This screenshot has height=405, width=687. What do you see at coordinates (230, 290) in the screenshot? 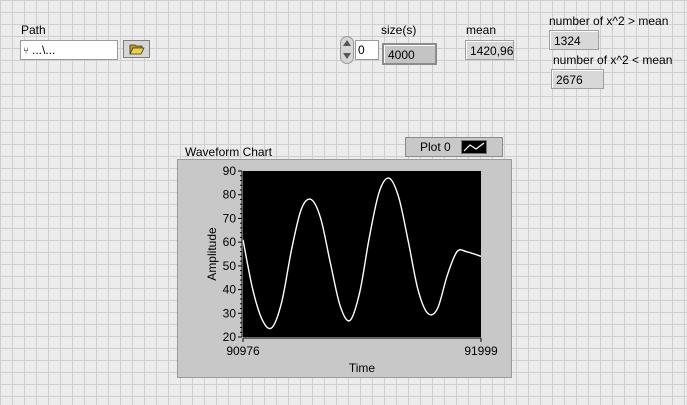
I see `y-tick-label: 40` at bounding box center [230, 290].